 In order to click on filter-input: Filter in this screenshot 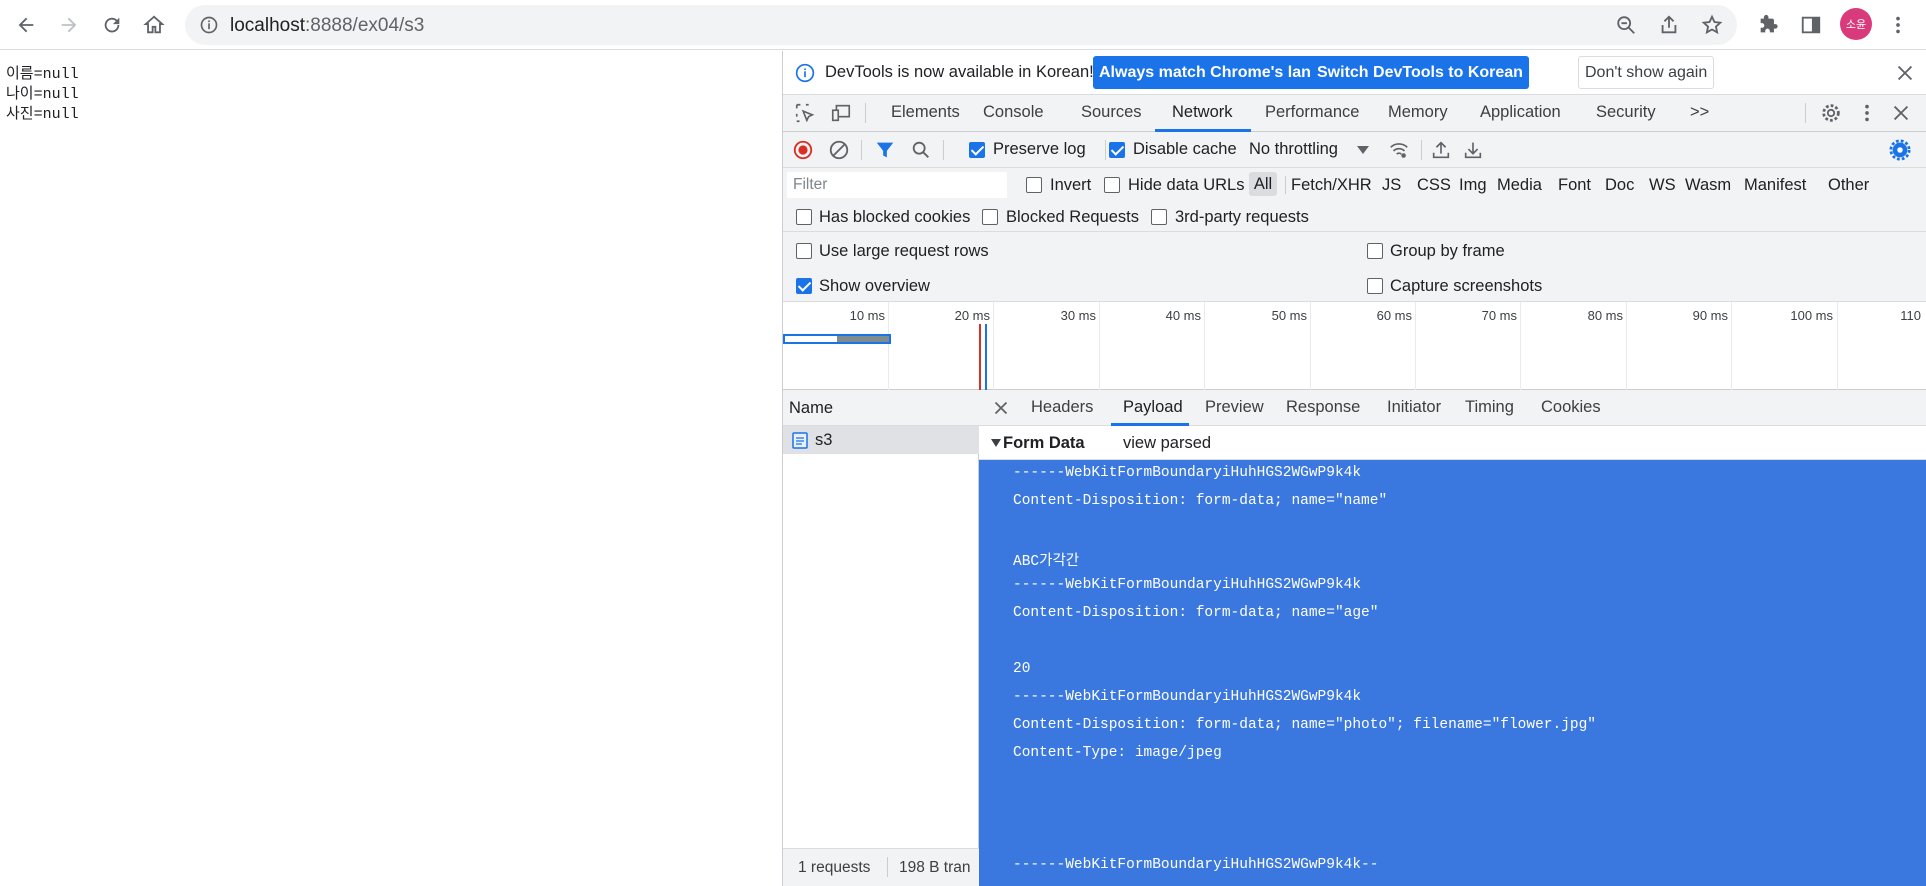, I will do `click(897, 185)`.